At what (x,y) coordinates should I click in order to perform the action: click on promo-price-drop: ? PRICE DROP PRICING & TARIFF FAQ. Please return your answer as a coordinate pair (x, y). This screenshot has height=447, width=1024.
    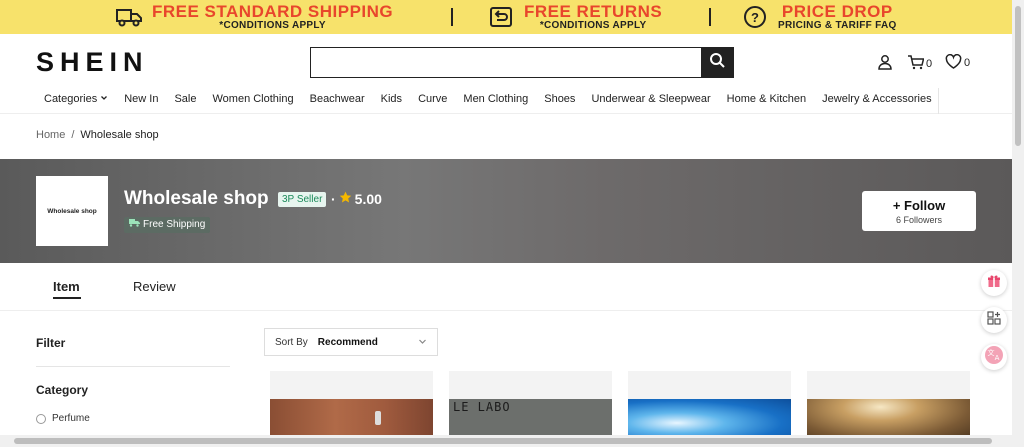
    Looking at the image, I should click on (819, 17).